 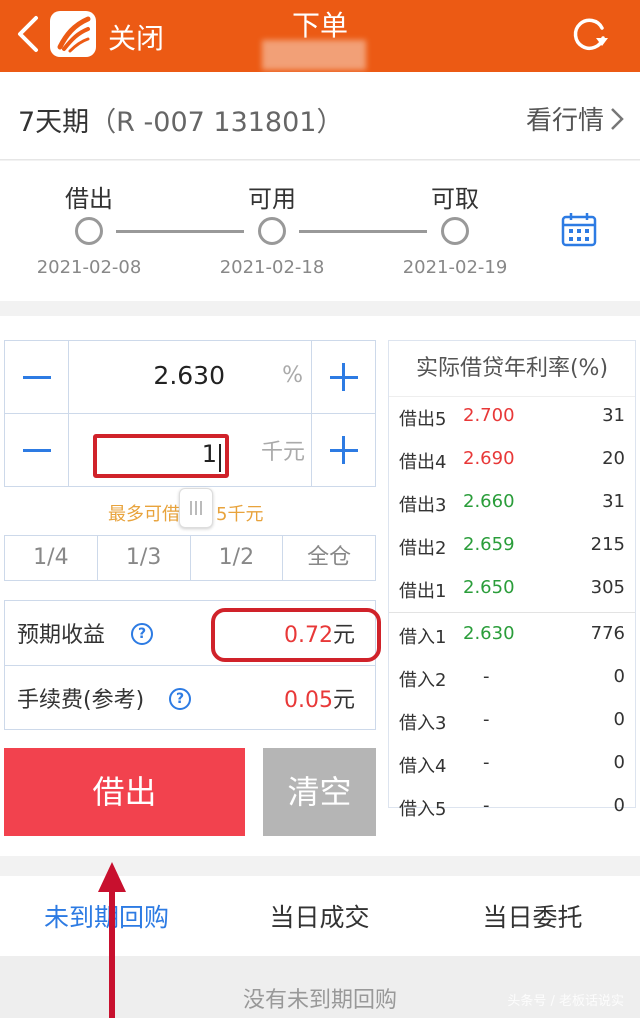 What do you see at coordinates (296, 635) in the screenshot?
I see `profit-highlight-box` at bounding box center [296, 635].